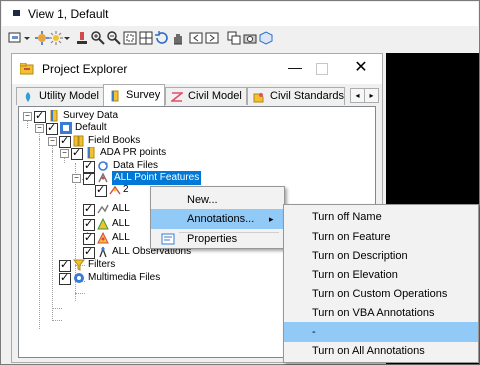 This screenshot has width=480, height=365. What do you see at coordinates (212, 38) in the screenshot?
I see `view-next-icon` at bounding box center [212, 38].